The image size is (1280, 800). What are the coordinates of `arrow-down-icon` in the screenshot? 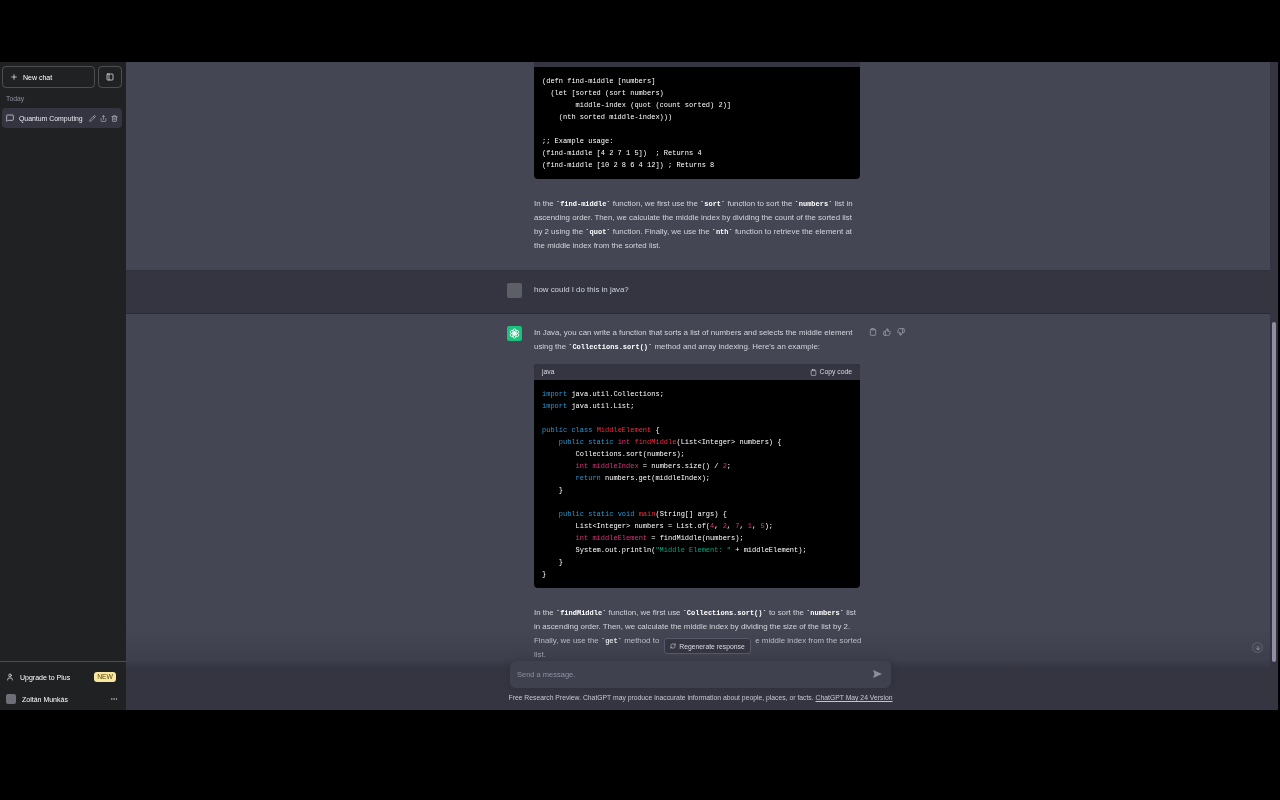 It's located at (1257, 647).